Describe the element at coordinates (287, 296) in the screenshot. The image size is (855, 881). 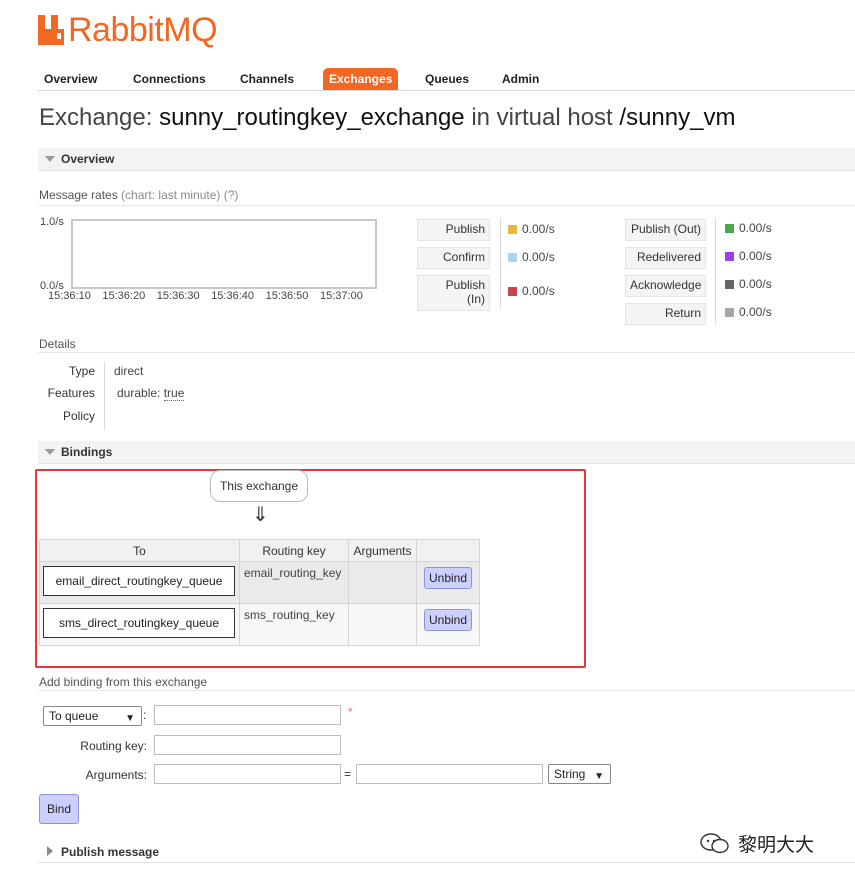
I see `chart-x-tick: 15:36:50` at that location.